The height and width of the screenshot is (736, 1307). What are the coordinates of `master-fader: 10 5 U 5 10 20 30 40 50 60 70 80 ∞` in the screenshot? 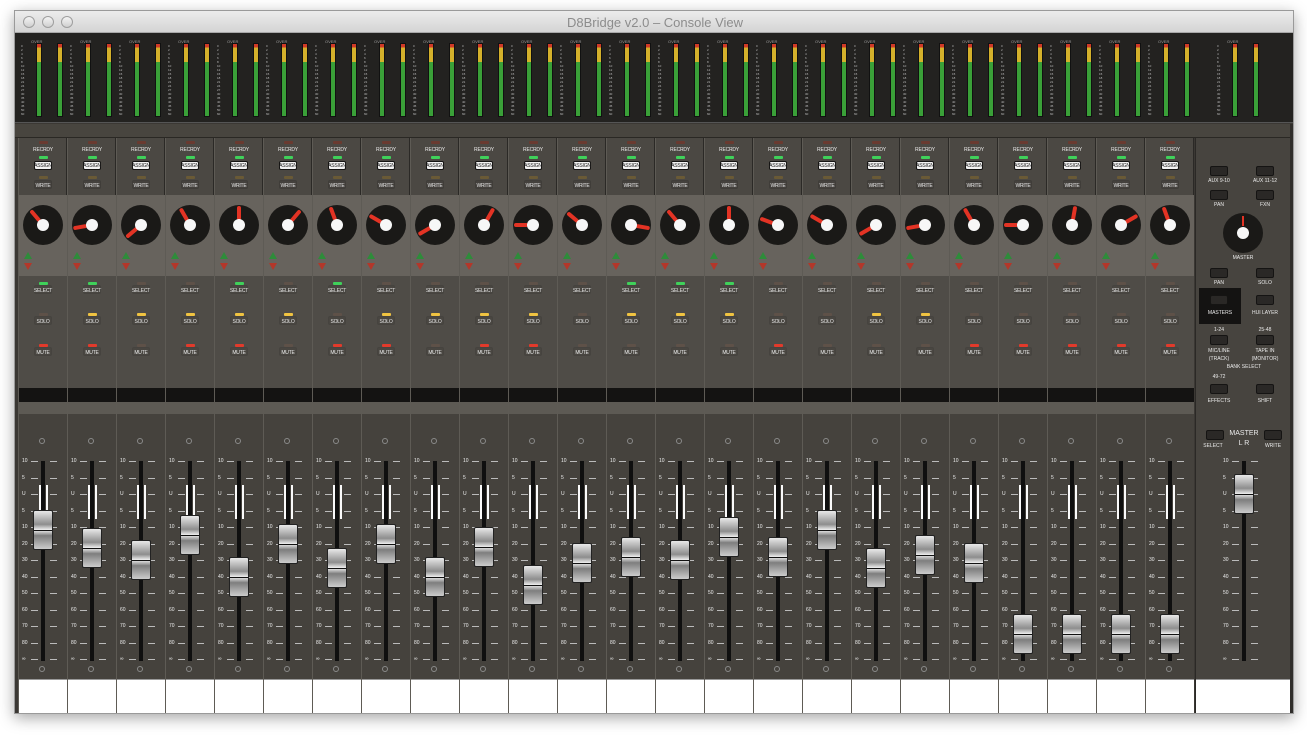 It's located at (1244, 546).